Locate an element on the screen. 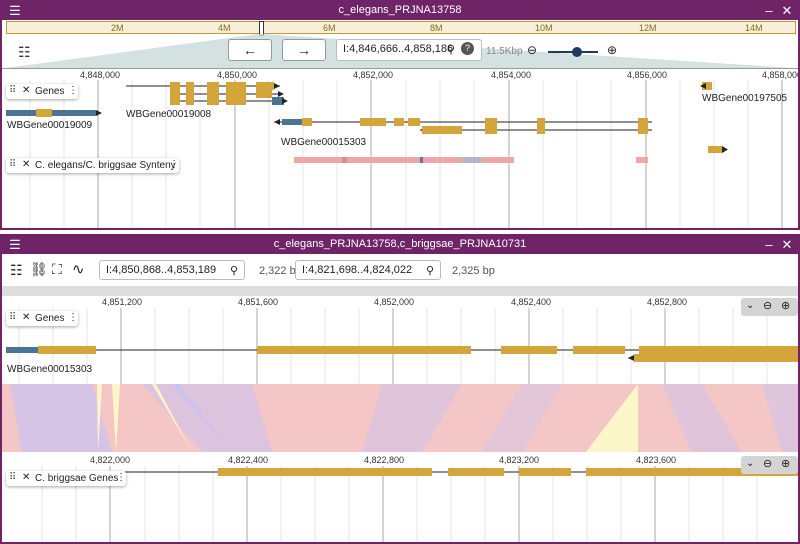 The width and height of the screenshot is (800, 544). bottom-zoom-controls: ⌄ ⊖ ⊕ is located at coordinates (769, 465).